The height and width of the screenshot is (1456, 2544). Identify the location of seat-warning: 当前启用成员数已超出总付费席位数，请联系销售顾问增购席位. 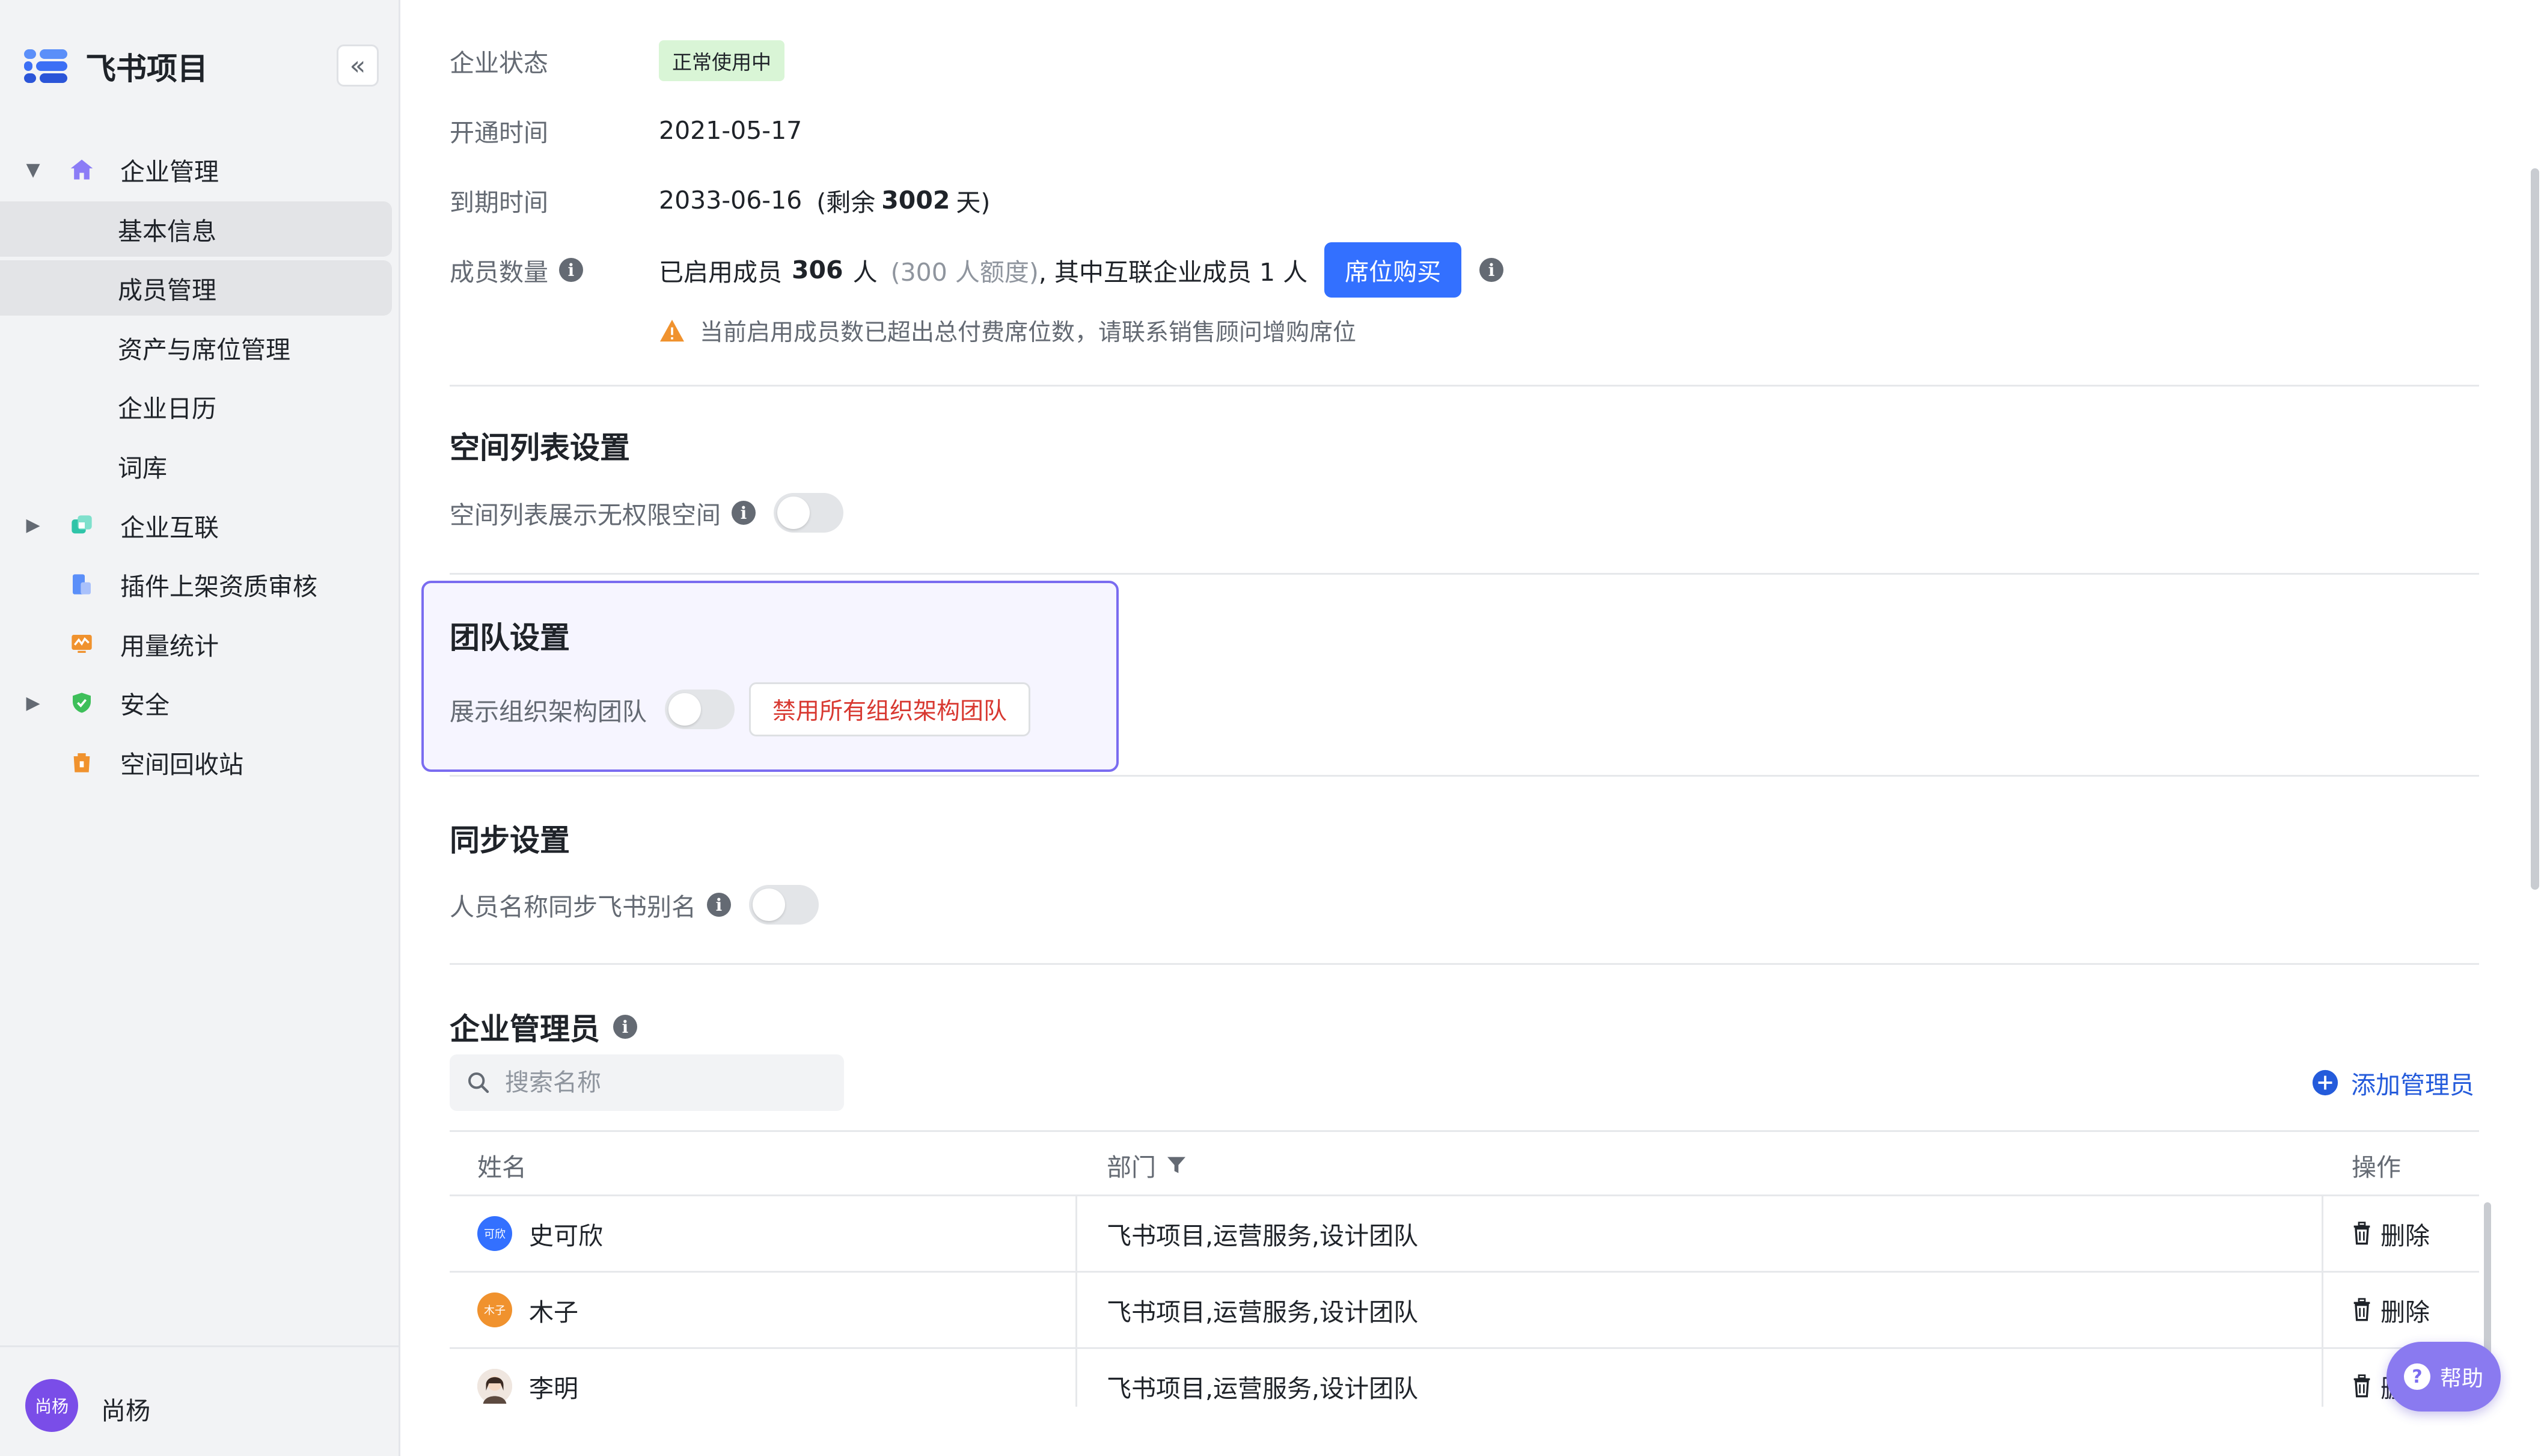
(1007, 331).